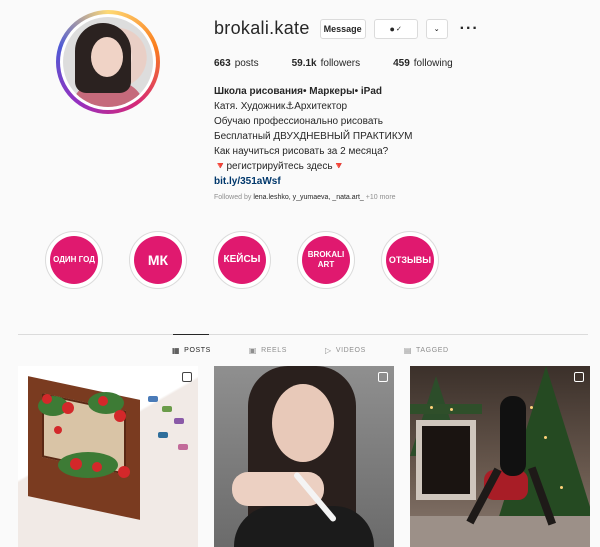 The height and width of the screenshot is (547, 600). What do you see at coordinates (408, 350) in the screenshot?
I see `tag-icon: ▤` at bounding box center [408, 350].